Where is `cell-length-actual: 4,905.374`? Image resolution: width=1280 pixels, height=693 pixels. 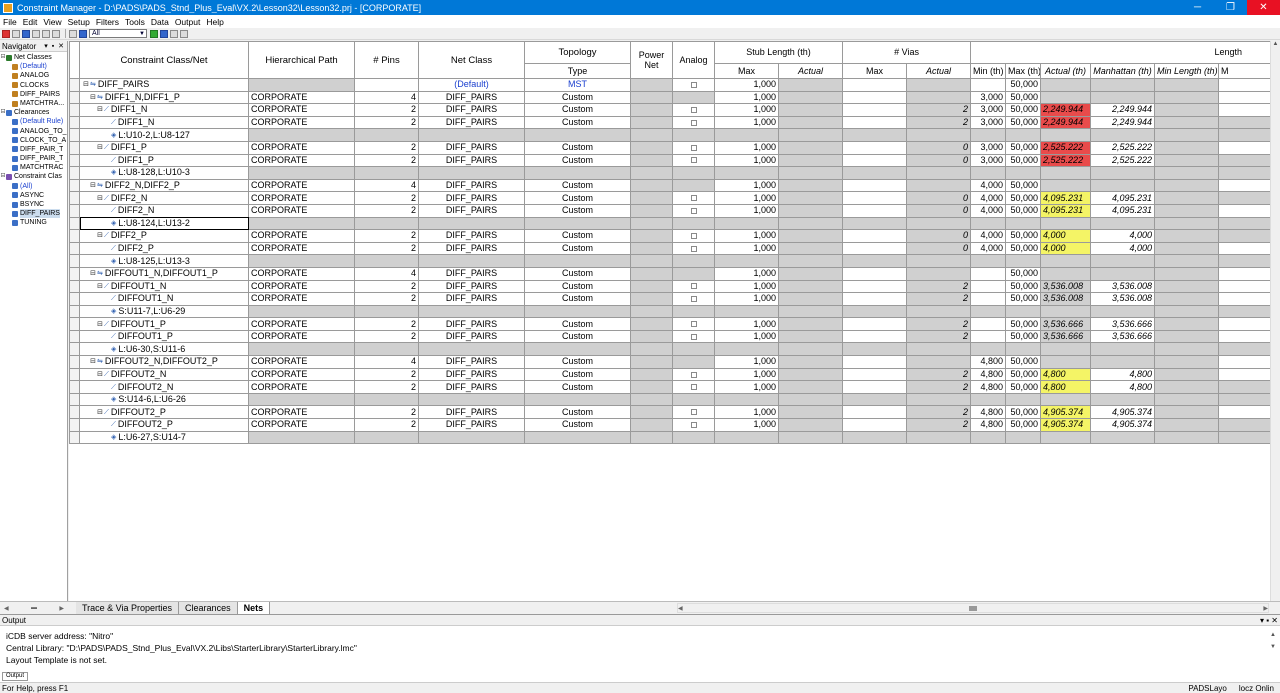
cell-length-actual: 4,905.374 is located at coordinates (1066, 412).